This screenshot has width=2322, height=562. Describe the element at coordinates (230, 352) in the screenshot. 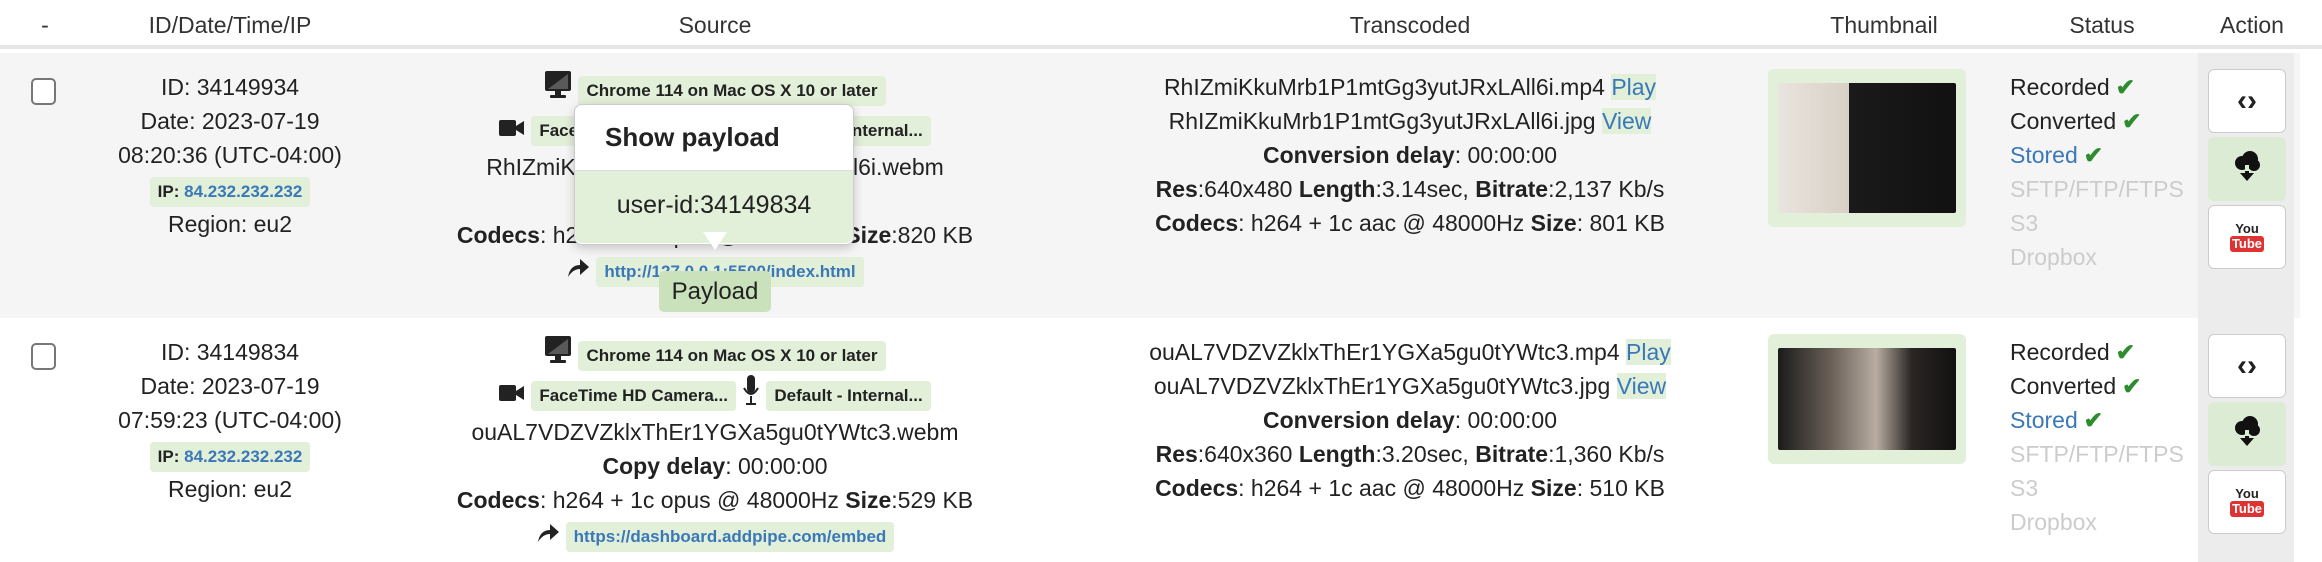

I see `recording-id: ID: 34149834` at that location.